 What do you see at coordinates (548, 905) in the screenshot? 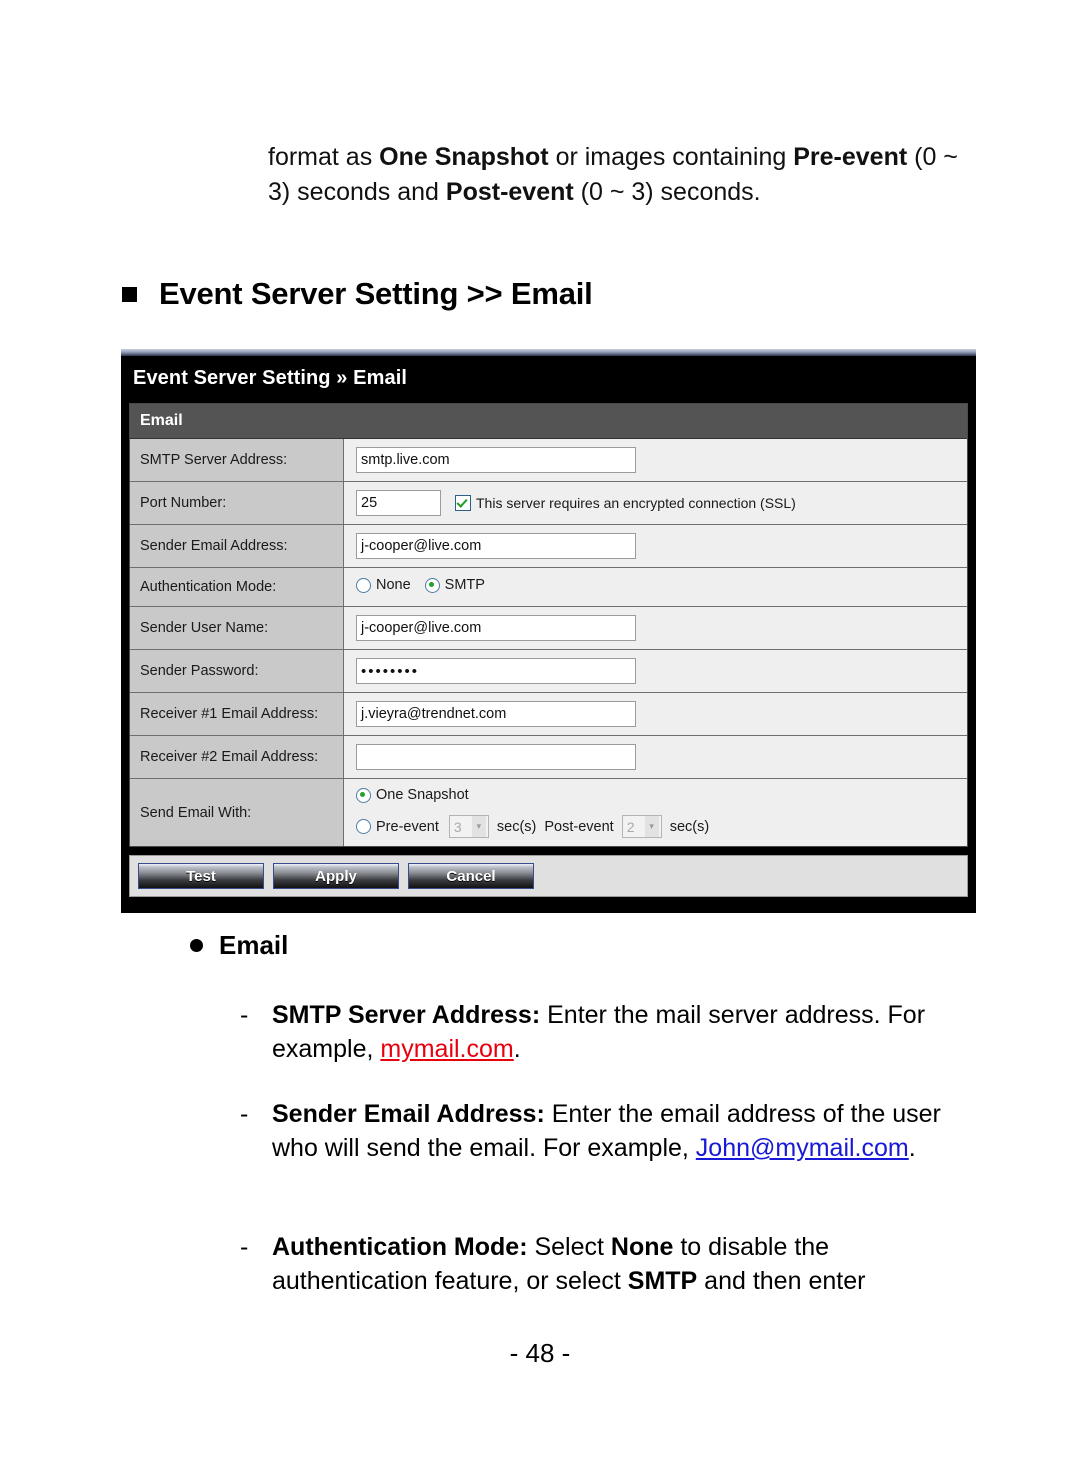
I see `panel-bottom-padding` at bounding box center [548, 905].